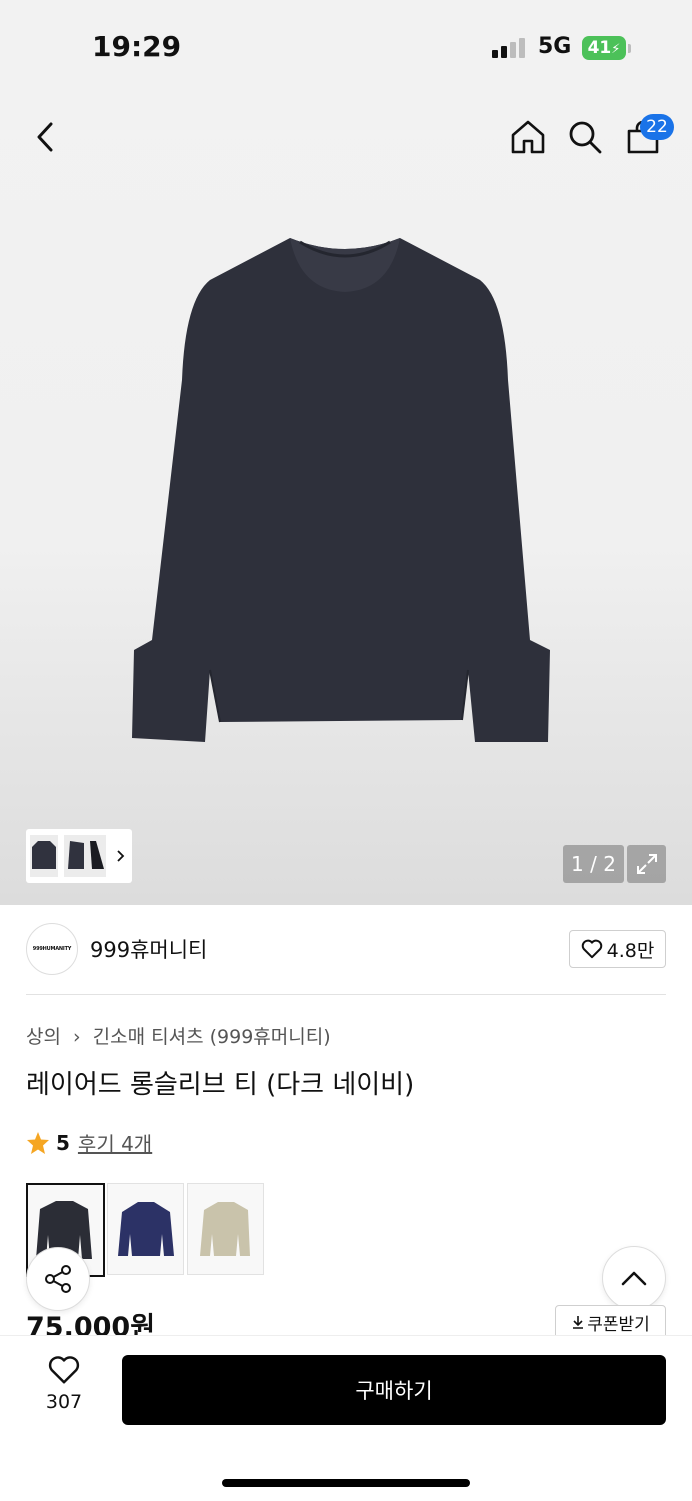  What do you see at coordinates (137, 46) in the screenshot?
I see `status-time: 19:29` at bounding box center [137, 46].